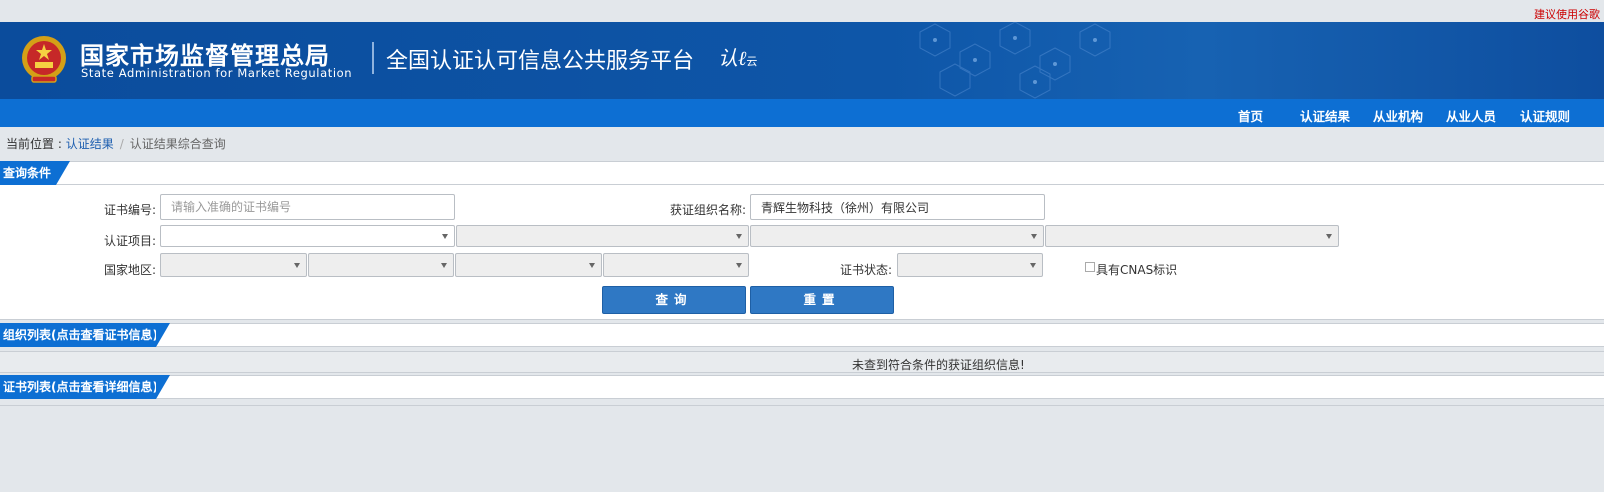 This screenshot has width=1604, height=492. What do you see at coordinates (116, 143) in the screenshot?
I see `breadcrumb: 当前位置 : 认证结果 / 认证结果综合查询` at bounding box center [116, 143].